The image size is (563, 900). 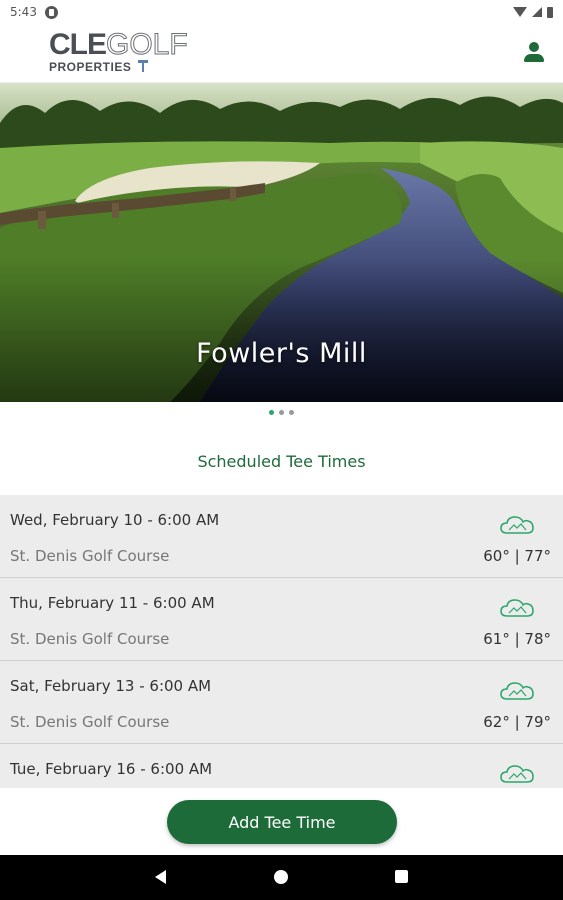 What do you see at coordinates (281, 353) in the screenshot?
I see `course-name-title: Fowler's Mill` at bounding box center [281, 353].